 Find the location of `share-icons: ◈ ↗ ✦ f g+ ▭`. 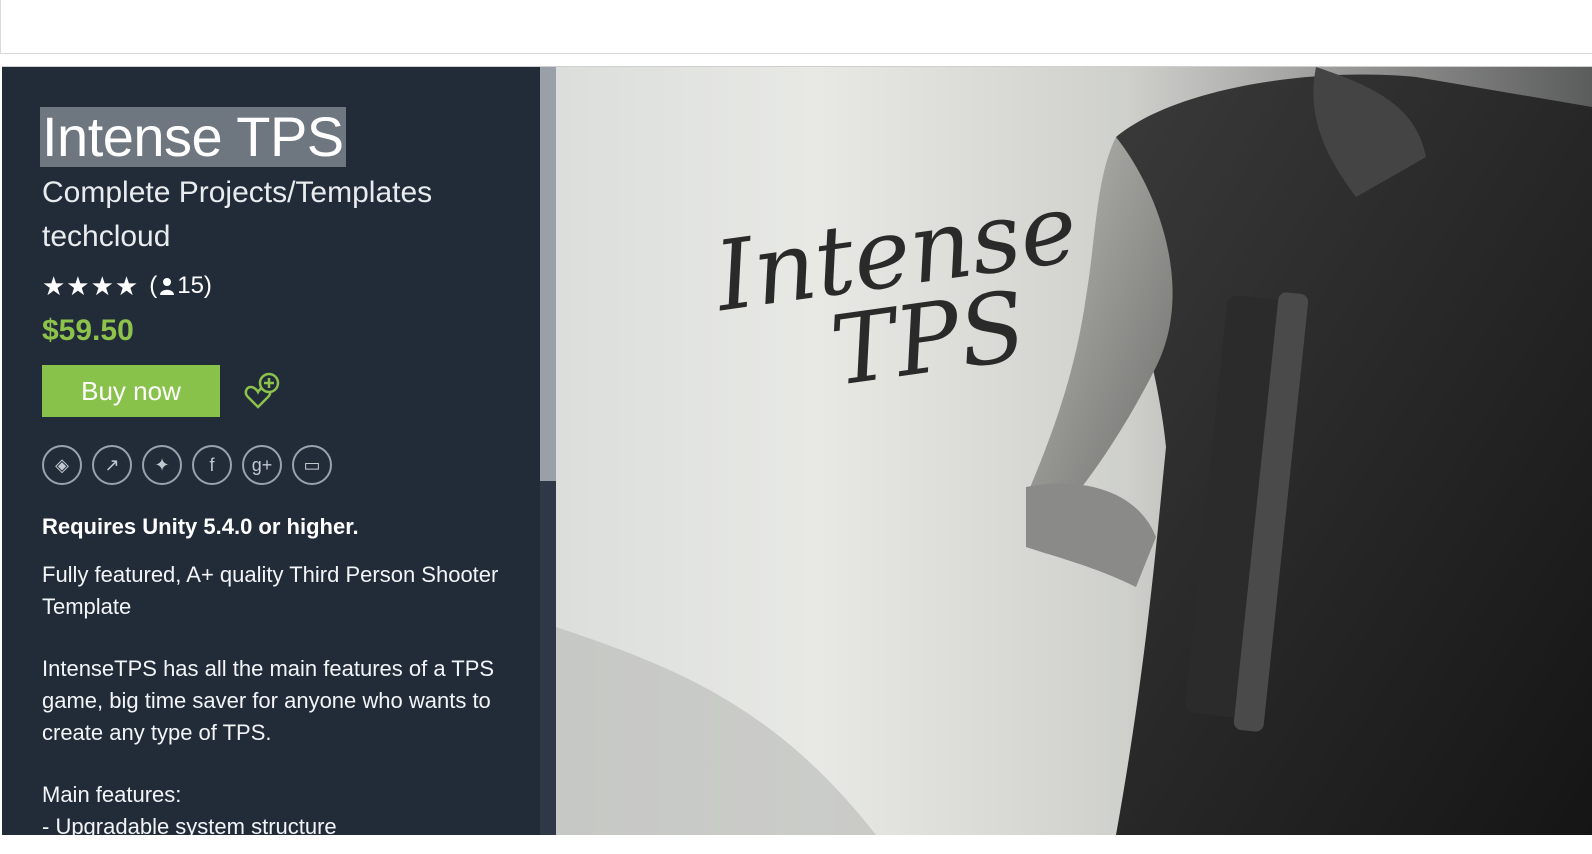

share-icons: ◈ ↗ ✦ f g+ ▭ is located at coordinates (282, 465).